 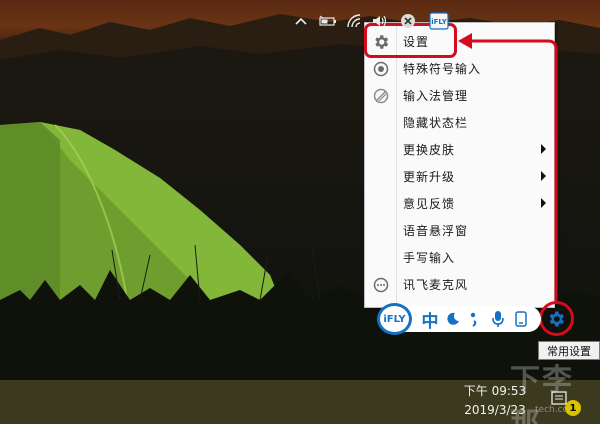 I want to click on ifly-logo: iFLY, so click(x=394, y=319).